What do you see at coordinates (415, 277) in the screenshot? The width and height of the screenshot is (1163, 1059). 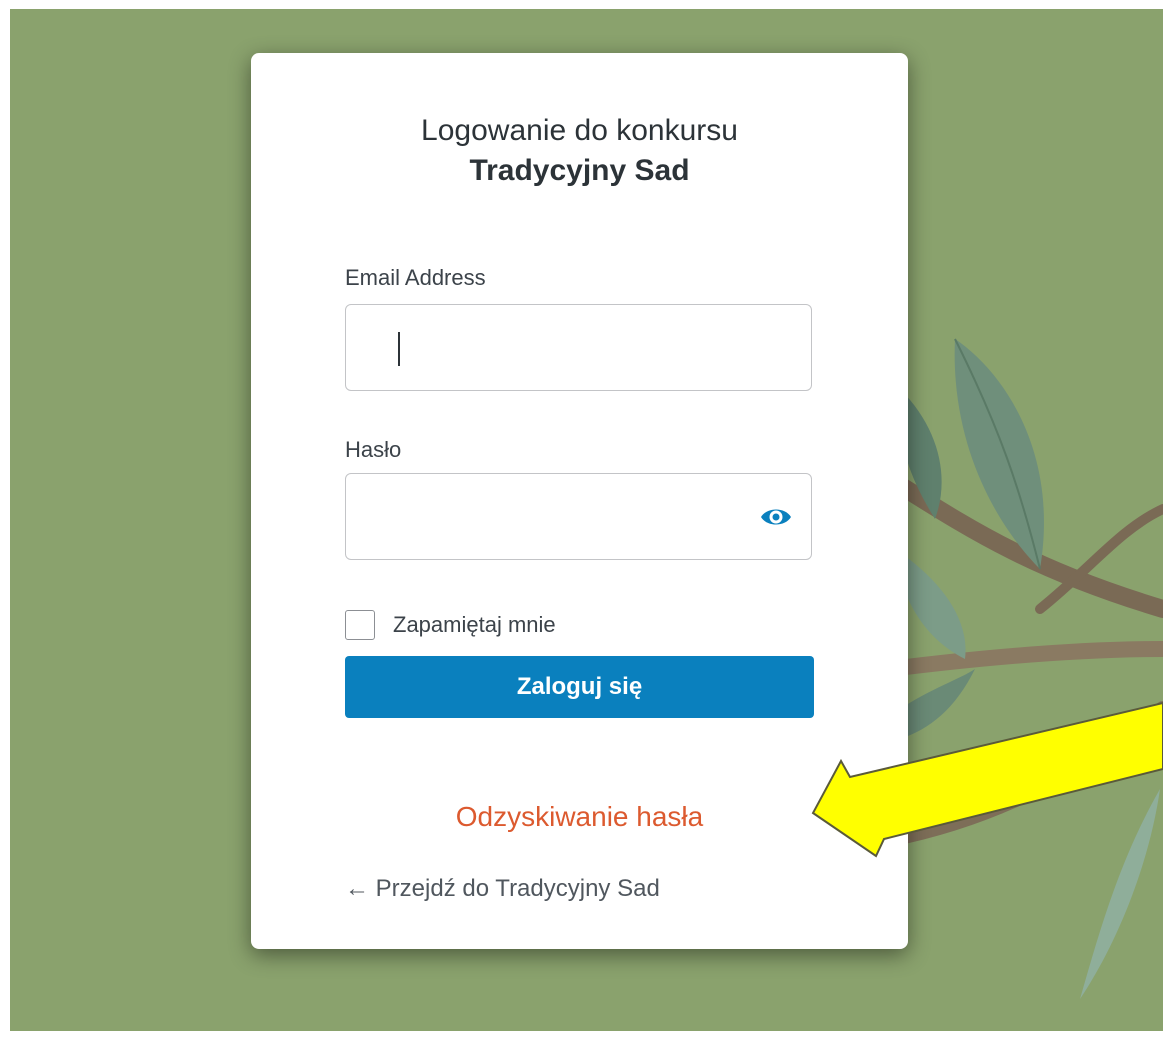 I see `email-label: Email Address` at bounding box center [415, 277].